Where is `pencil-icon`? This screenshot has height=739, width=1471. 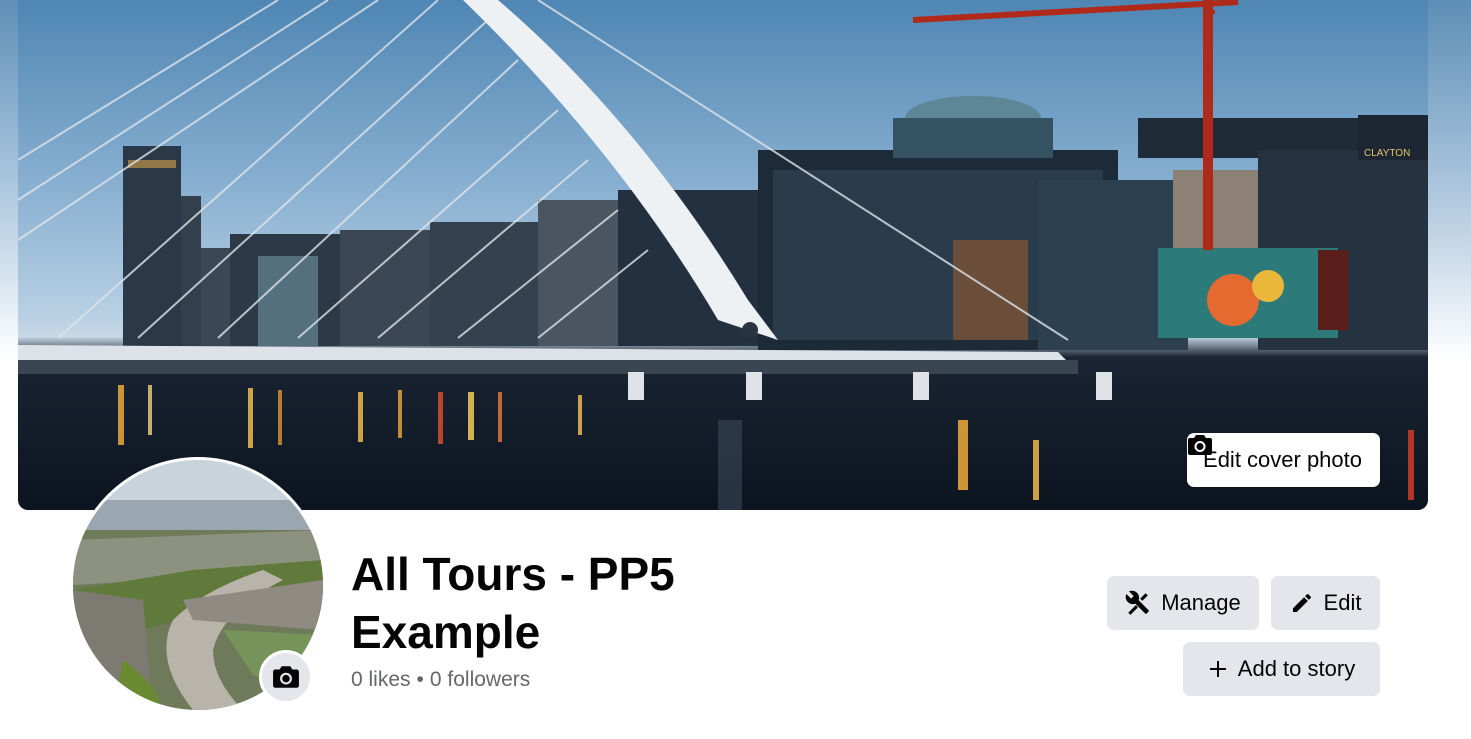
pencil-icon is located at coordinates (1301, 602).